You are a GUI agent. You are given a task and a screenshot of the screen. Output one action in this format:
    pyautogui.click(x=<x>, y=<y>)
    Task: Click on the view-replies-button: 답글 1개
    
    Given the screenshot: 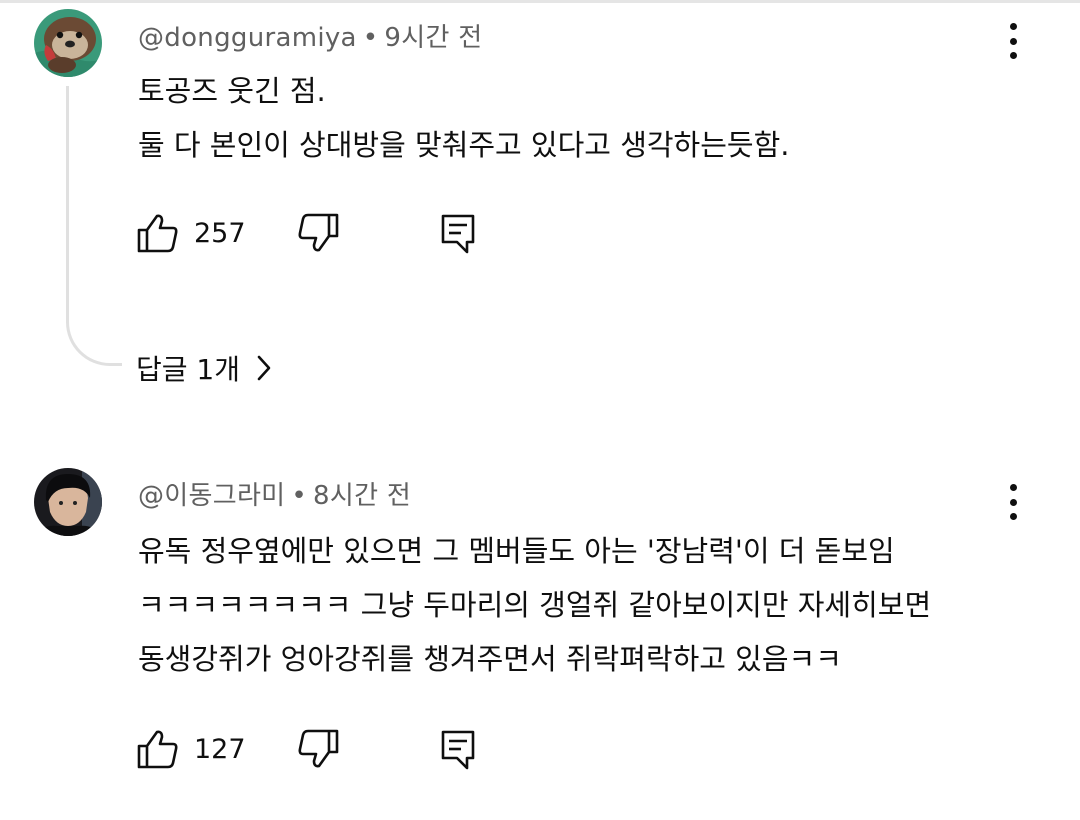 What is the action you would take?
    pyautogui.click(x=204, y=368)
    